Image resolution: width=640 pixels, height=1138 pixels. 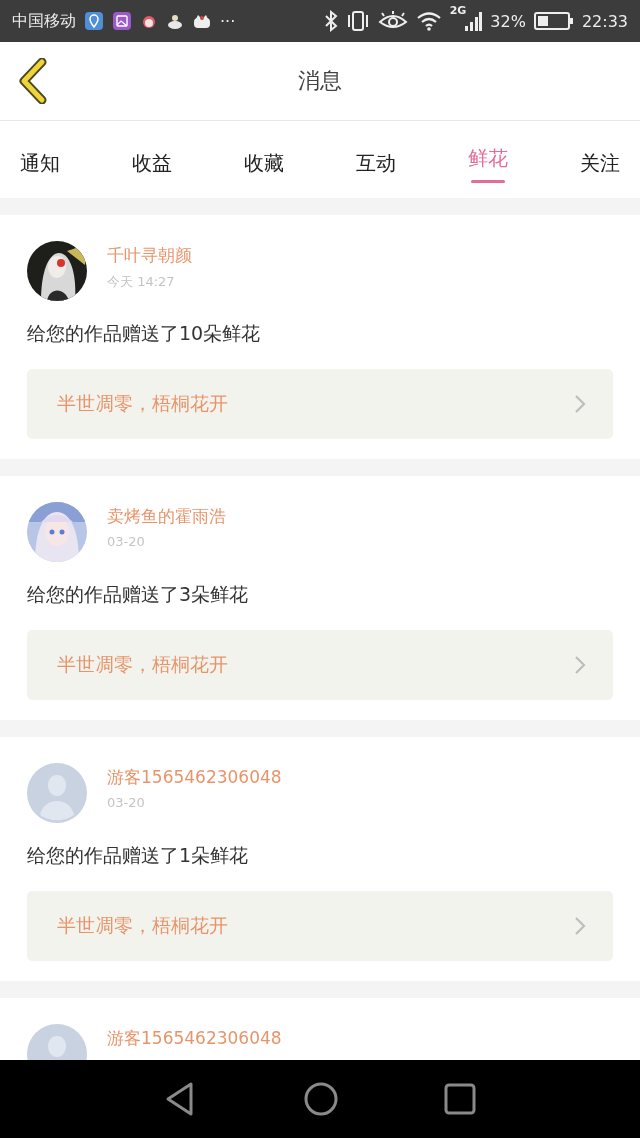 What do you see at coordinates (138, 855) in the screenshot?
I see `message-text: 给您的作品赠送了1朵鲜花` at bounding box center [138, 855].